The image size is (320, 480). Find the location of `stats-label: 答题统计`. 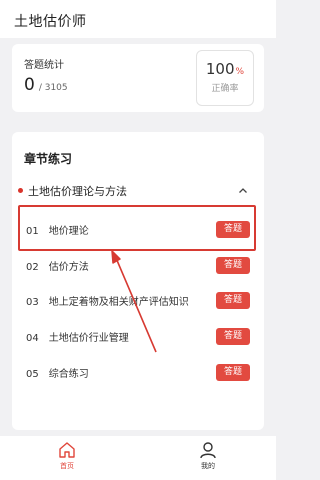

stats-label: 答题统计 is located at coordinates (44, 65).